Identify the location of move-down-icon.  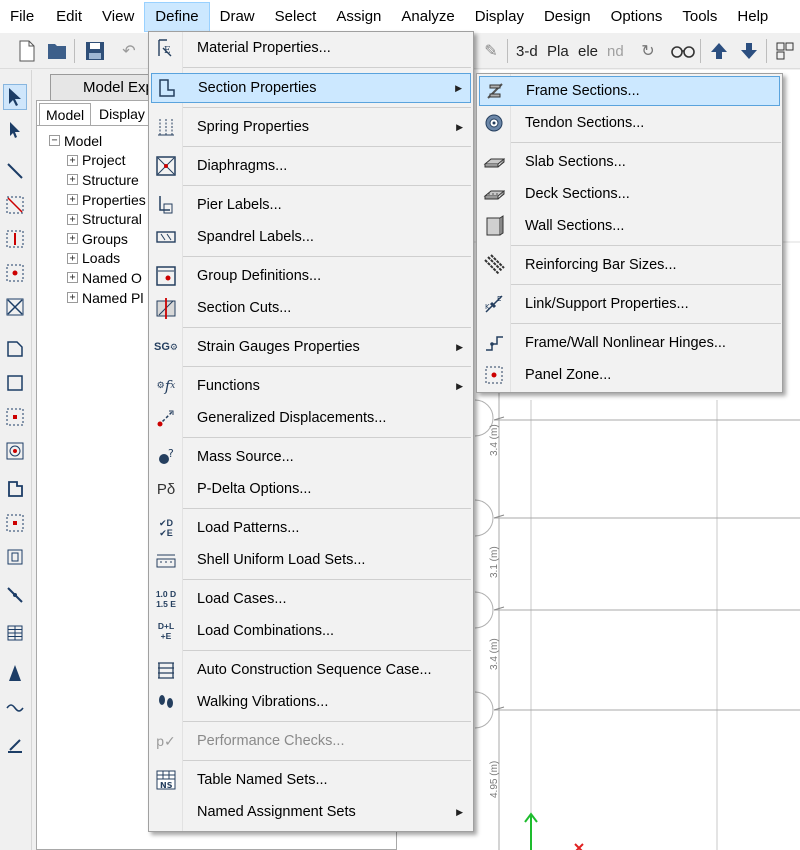
(749, 51).